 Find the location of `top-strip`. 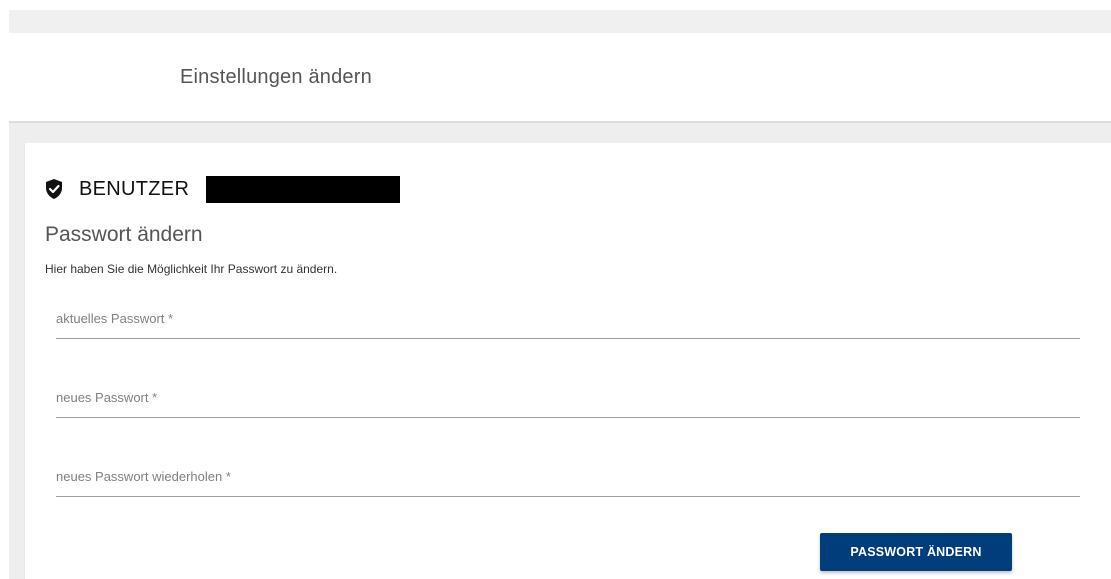

top-strip is located at coordinates (560, 21).